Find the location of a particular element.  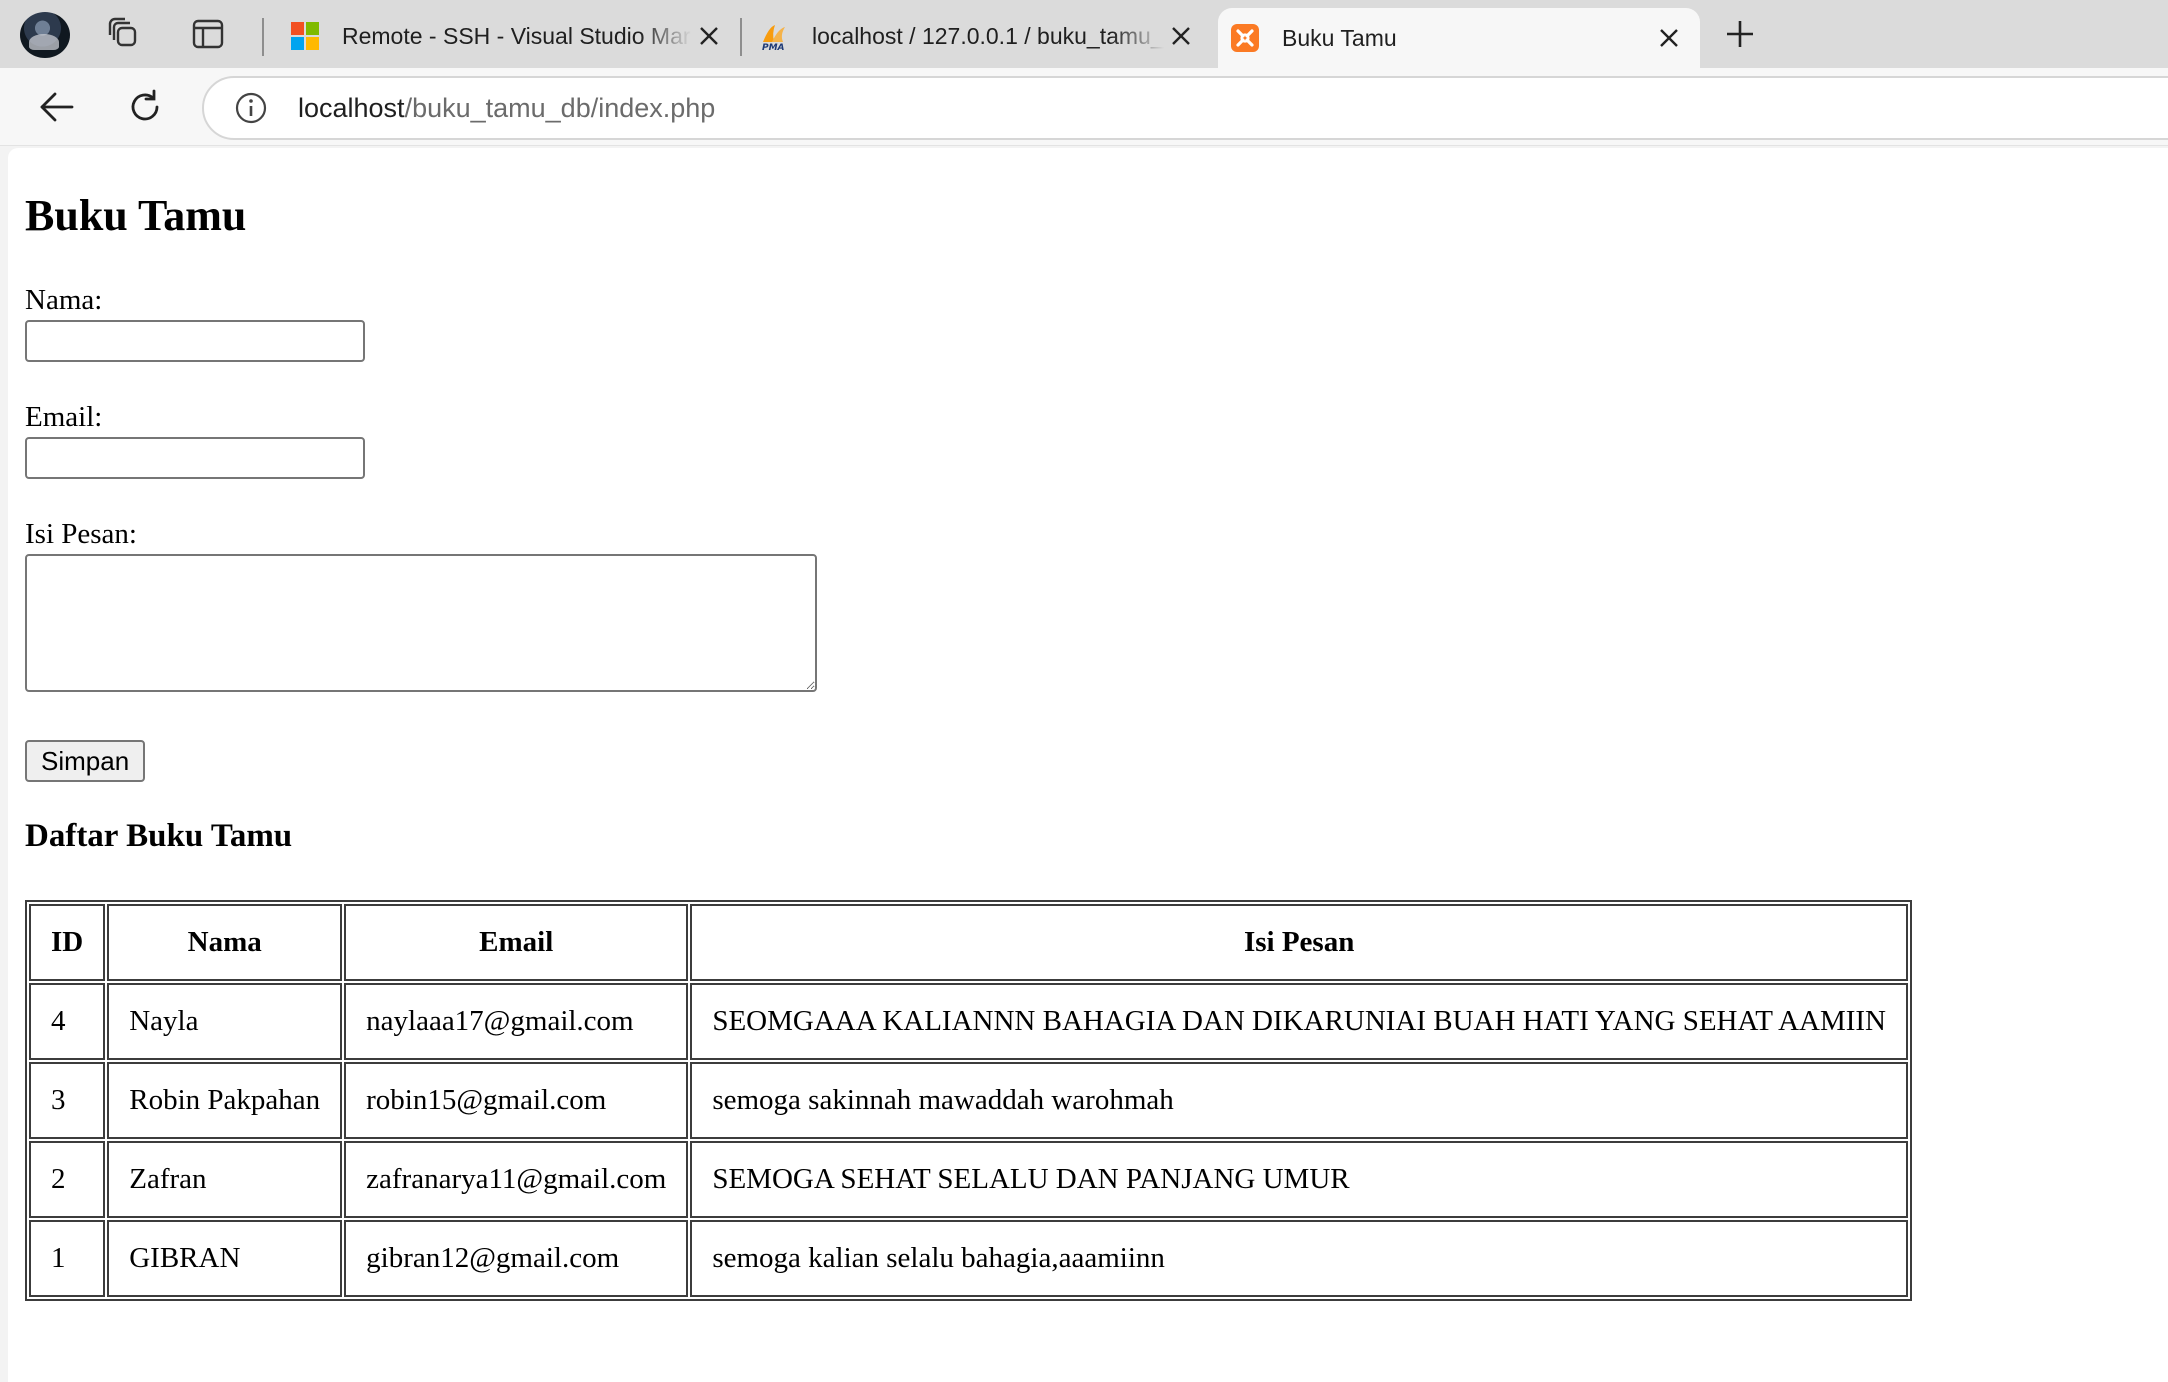

cell-email: zafranarya11@gmail.com is located at coordinates (516, 1179).